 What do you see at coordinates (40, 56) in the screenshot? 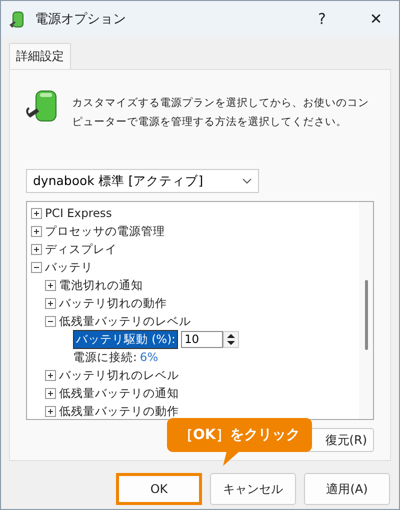
I see `tab: 詳細設定` at bounding box center [40, 56].